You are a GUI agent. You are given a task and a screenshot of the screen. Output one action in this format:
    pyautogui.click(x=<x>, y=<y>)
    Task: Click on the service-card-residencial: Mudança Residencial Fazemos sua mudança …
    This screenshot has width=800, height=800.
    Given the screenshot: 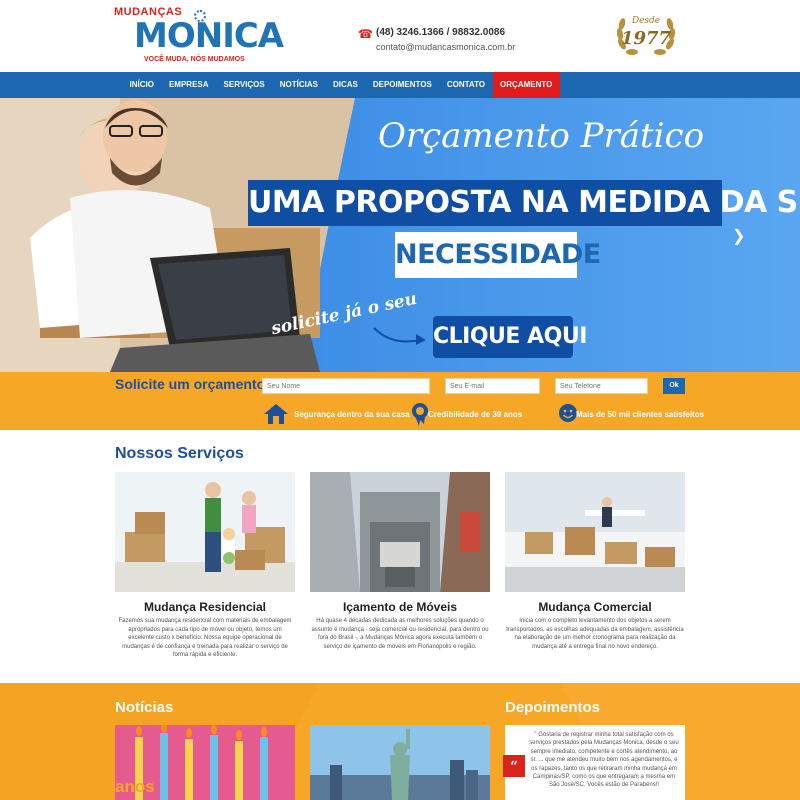 What is the action you would take?
    pyautogui.click(x=205, y=572)
    